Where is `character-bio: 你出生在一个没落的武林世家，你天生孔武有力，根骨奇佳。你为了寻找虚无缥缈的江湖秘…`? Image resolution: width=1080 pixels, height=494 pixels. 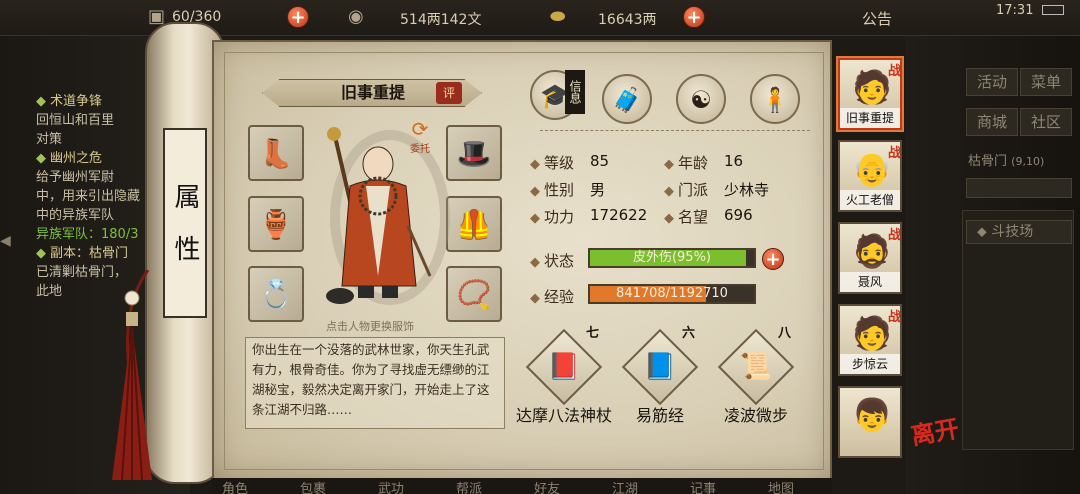 character-bio: 你出生在一个没落的武林世家，你天生孔武有力，根骨奇佳。你为了寻找虚无缥缈的江湖秘… is located at coordinates (375, 383).